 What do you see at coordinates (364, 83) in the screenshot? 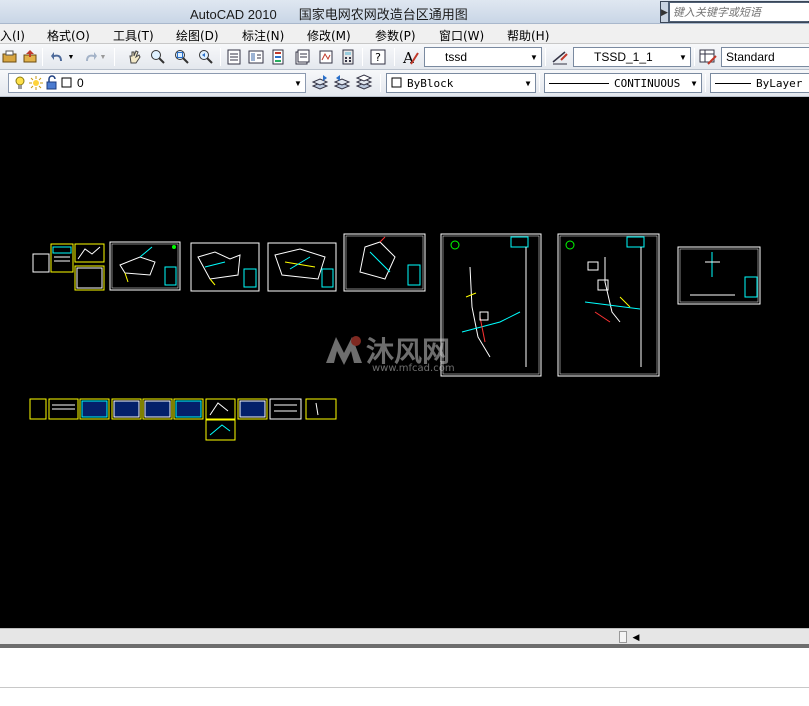
I see `layer-states-icon` at bounding box center [364, 83].